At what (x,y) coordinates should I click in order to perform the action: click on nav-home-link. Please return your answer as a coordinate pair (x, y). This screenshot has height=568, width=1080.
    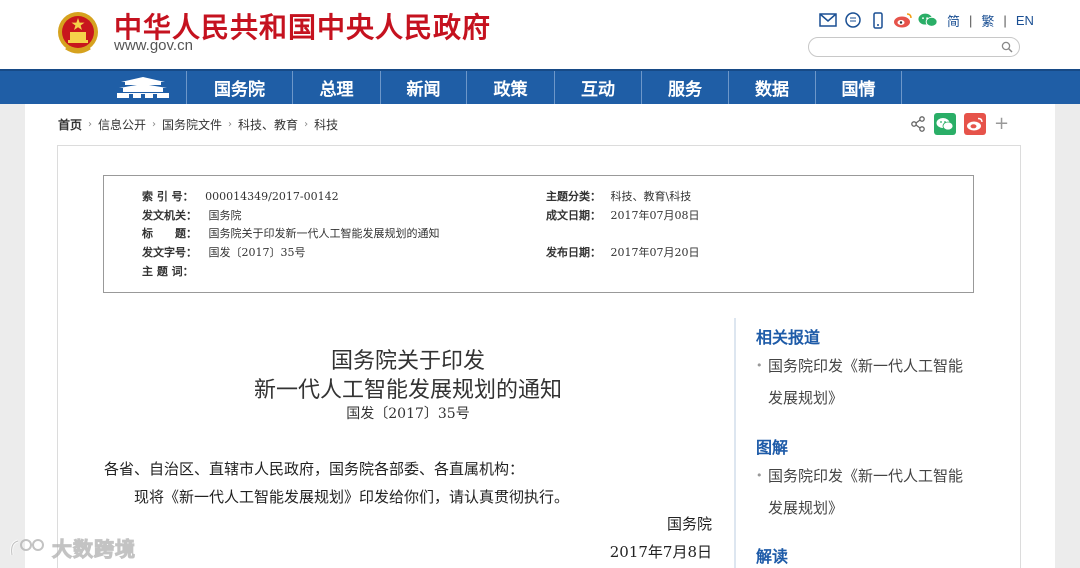
    Looking at the image, I should click on (143, 87).